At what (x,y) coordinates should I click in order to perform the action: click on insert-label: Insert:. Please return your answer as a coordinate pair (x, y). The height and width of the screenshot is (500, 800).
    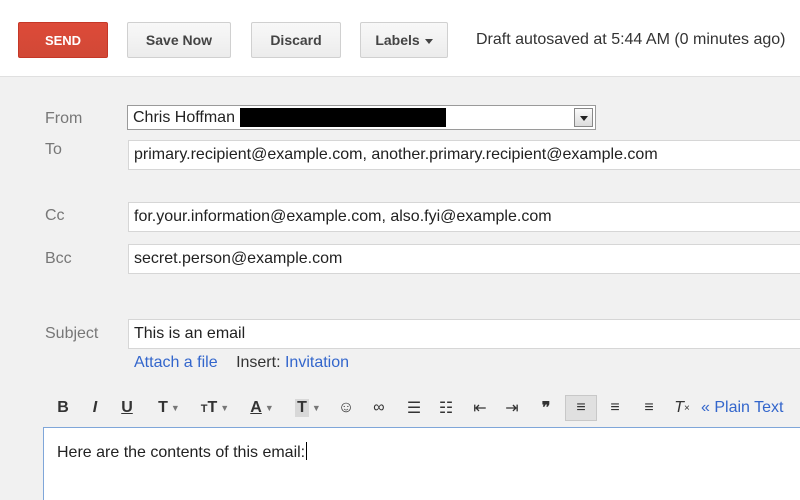
    Looking at the image, I should click on (258, 362).